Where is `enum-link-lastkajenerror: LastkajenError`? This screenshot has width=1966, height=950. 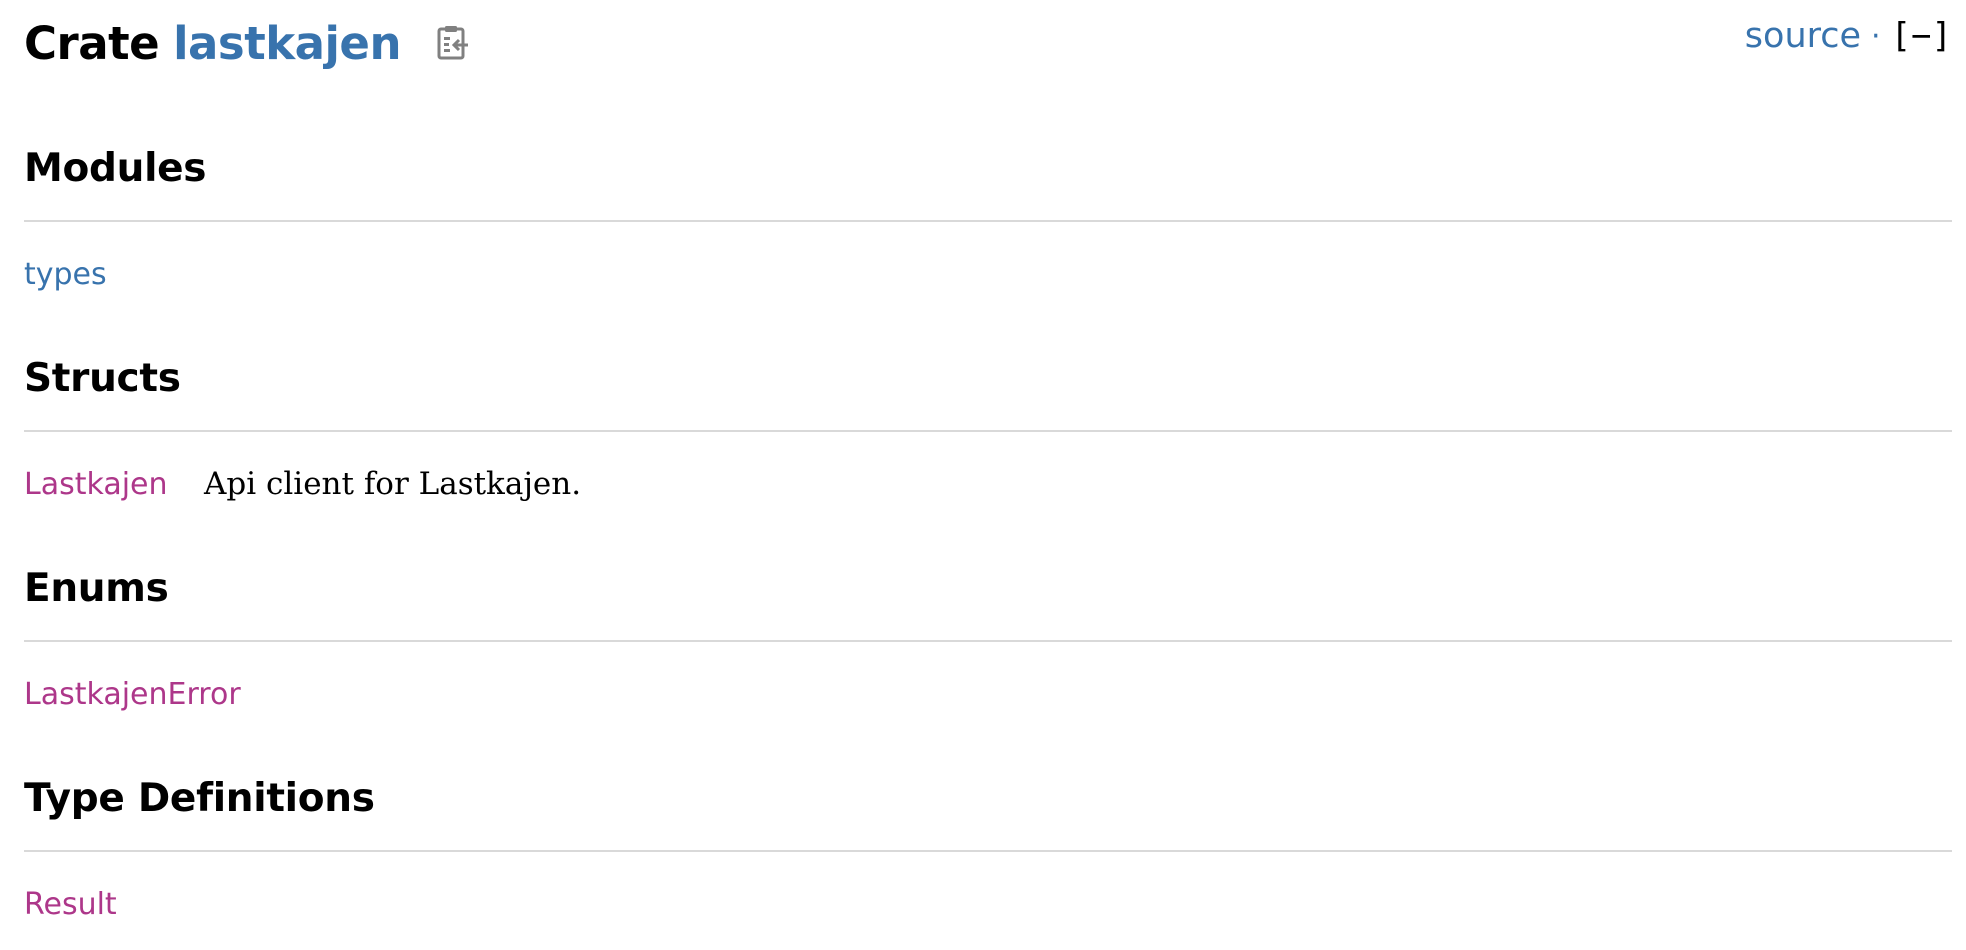 enum-link-lastkajenerror: LastkajenError is located at coordinates (132, 694).